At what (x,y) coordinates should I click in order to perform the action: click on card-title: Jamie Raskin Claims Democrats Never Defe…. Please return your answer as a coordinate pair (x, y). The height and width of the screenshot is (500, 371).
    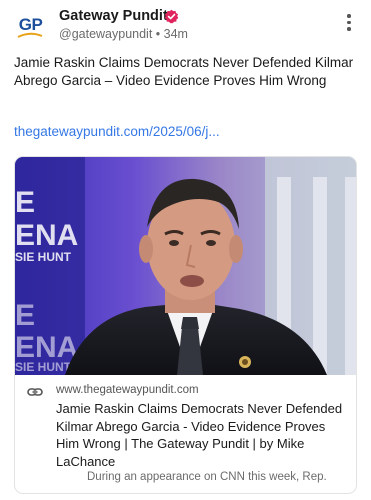
    Looking at the image, I should click on (201, 435).